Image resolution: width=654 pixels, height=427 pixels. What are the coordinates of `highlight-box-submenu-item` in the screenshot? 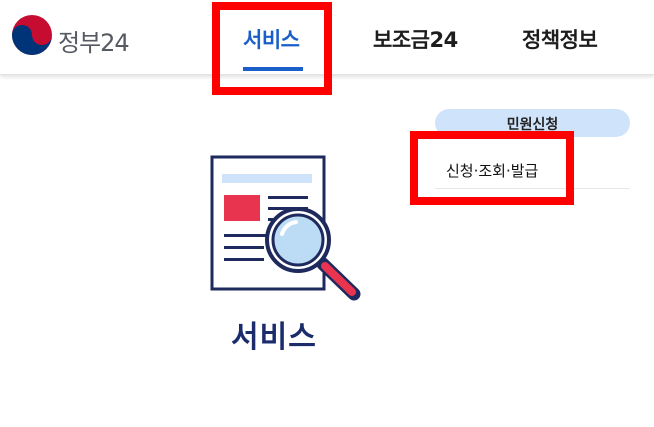 It's located at (492, 168).